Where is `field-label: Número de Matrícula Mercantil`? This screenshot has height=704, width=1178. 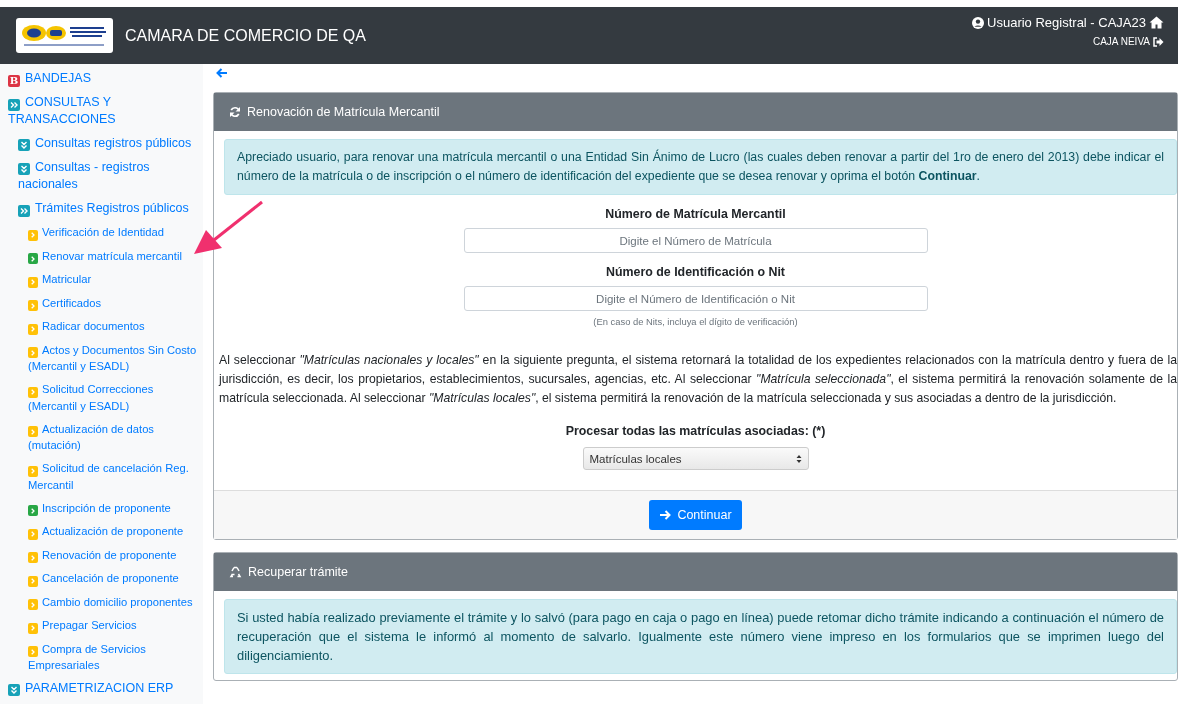
field-label: Número de Matrícula Mercantil is located at coordinates (695, 214).